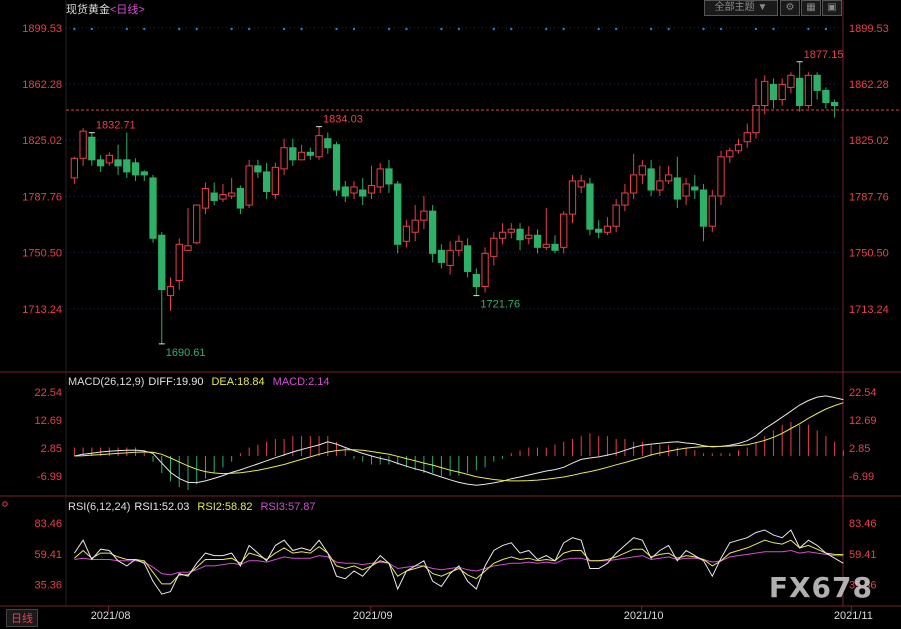  I want to click on rsi-tick-label-left: 83.46, so click(48, 524).